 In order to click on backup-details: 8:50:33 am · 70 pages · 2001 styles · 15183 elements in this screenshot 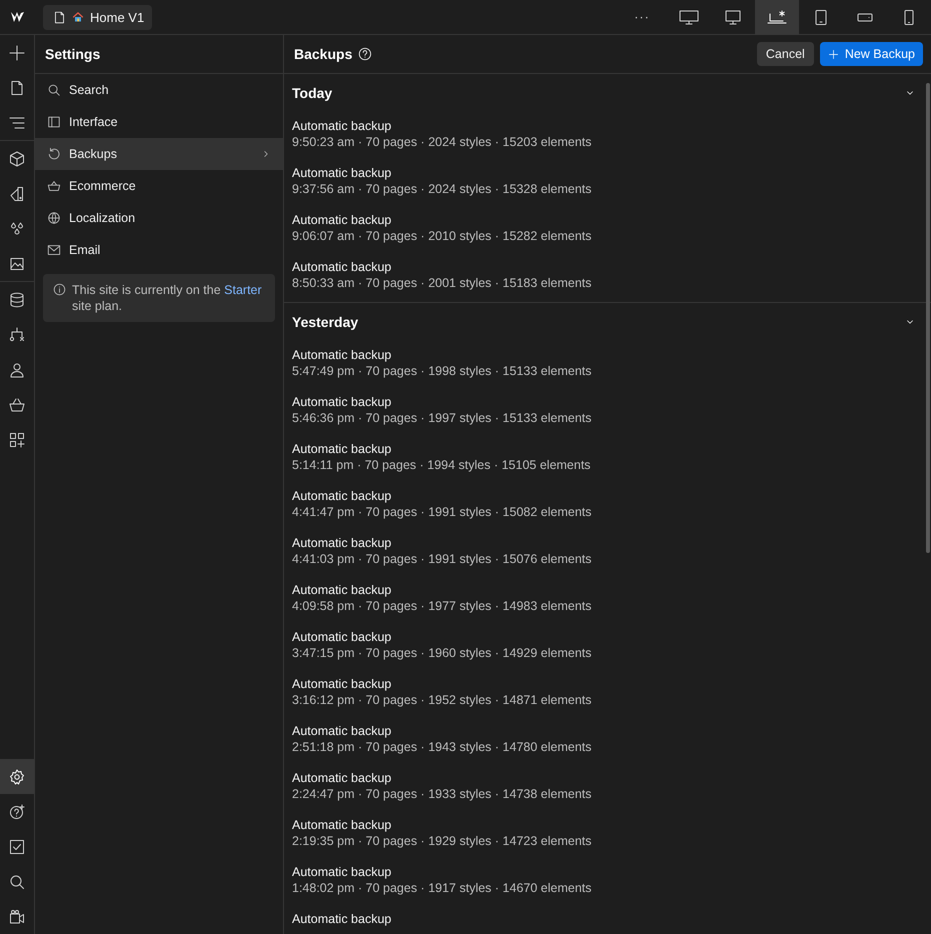, I will do `click(442, 283)`.